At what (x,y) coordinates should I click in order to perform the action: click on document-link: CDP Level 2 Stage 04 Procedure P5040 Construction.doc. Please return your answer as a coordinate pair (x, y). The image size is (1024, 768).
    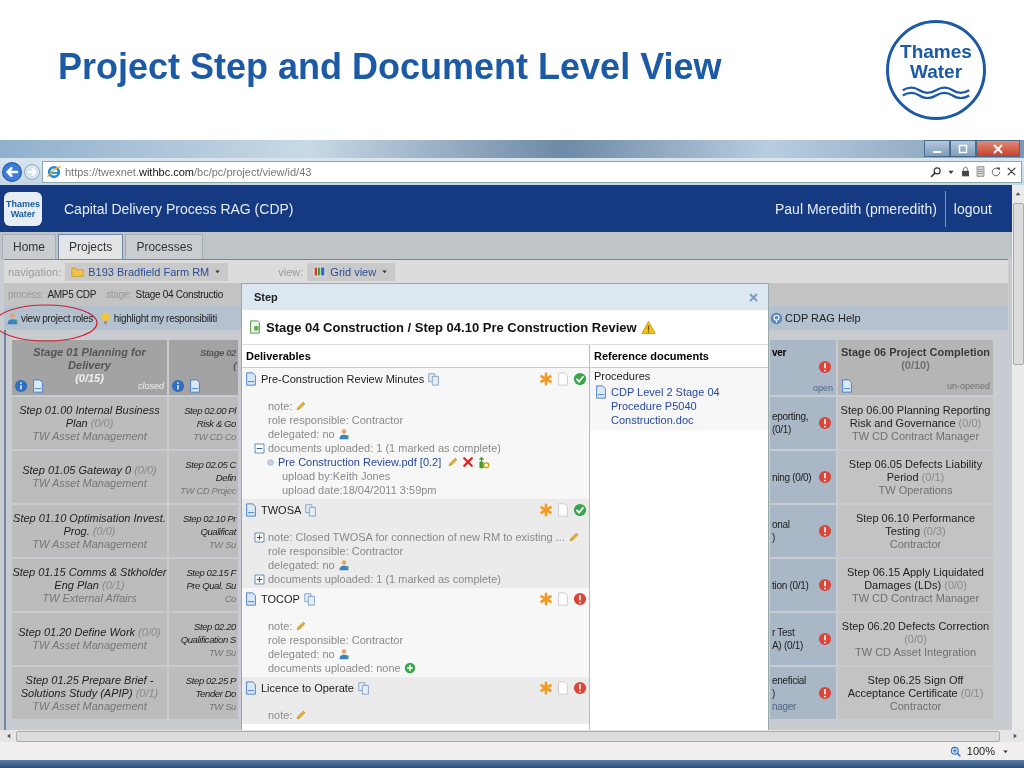
    Looking at the image, I should click on (686, 406).